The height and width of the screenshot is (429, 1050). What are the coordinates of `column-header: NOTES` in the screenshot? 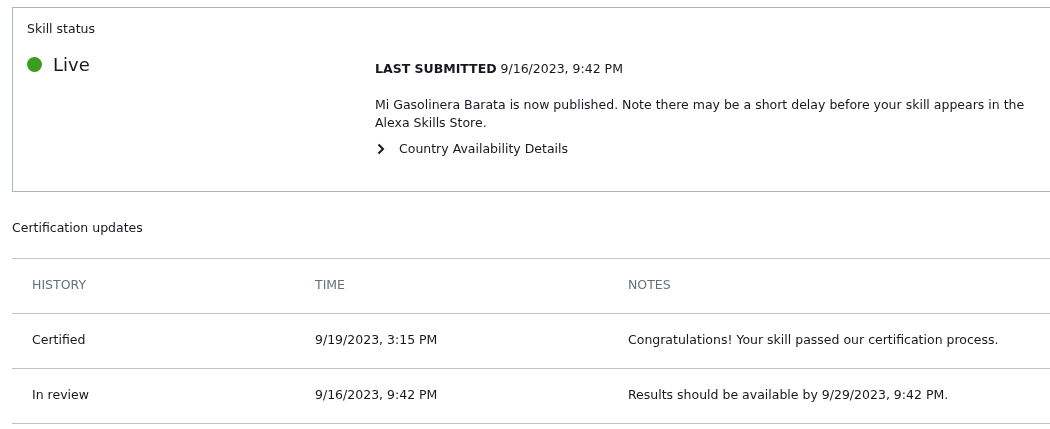 It's located at (829, 286).